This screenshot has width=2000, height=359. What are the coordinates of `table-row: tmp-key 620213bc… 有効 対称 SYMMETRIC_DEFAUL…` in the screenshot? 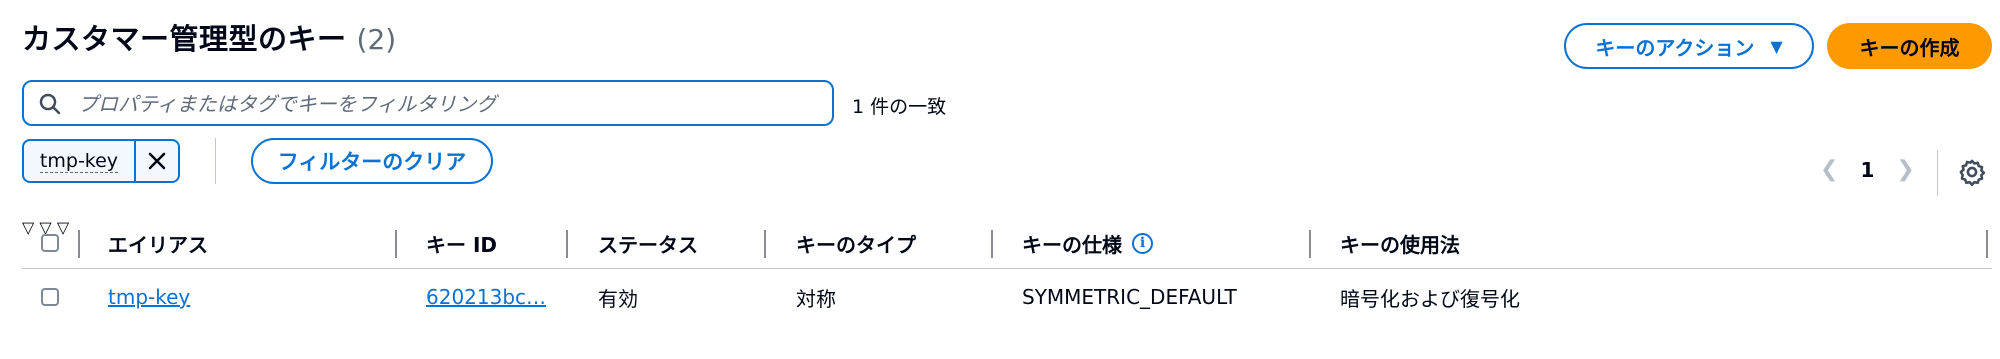 It's located at (1007, 297).